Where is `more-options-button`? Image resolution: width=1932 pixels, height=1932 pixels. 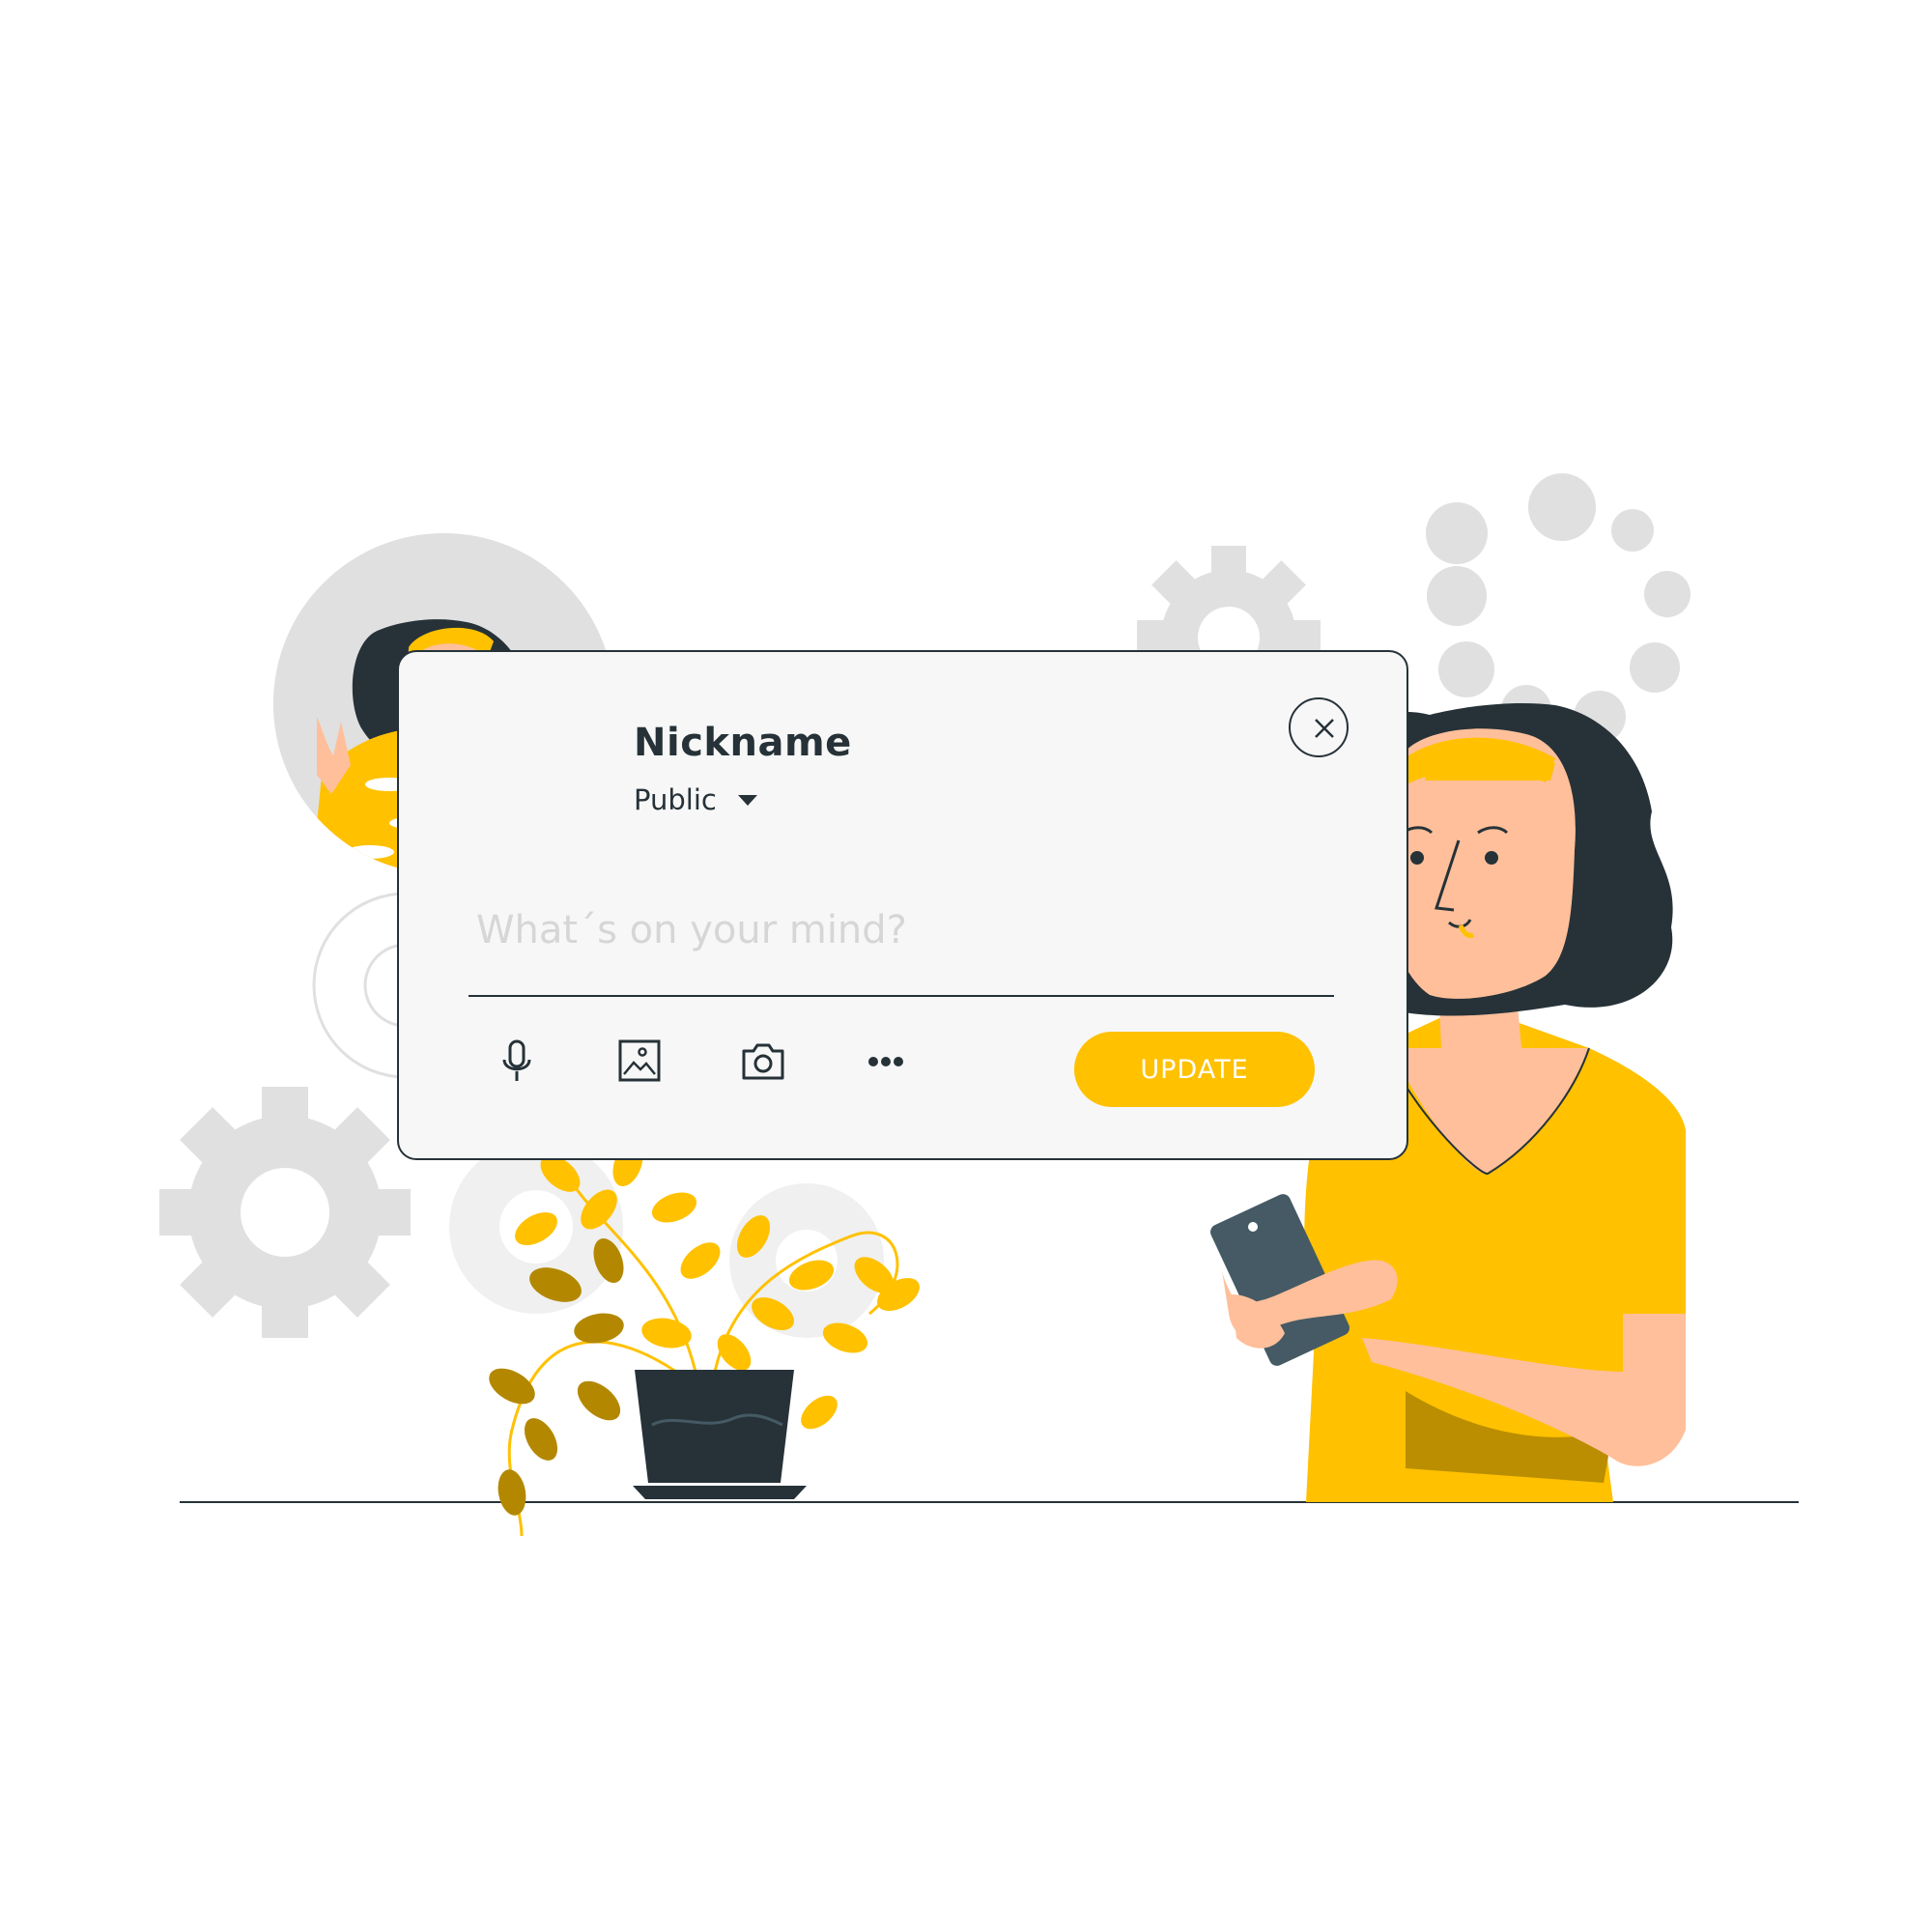
more-options-button is located at coordinates (886, 1061).